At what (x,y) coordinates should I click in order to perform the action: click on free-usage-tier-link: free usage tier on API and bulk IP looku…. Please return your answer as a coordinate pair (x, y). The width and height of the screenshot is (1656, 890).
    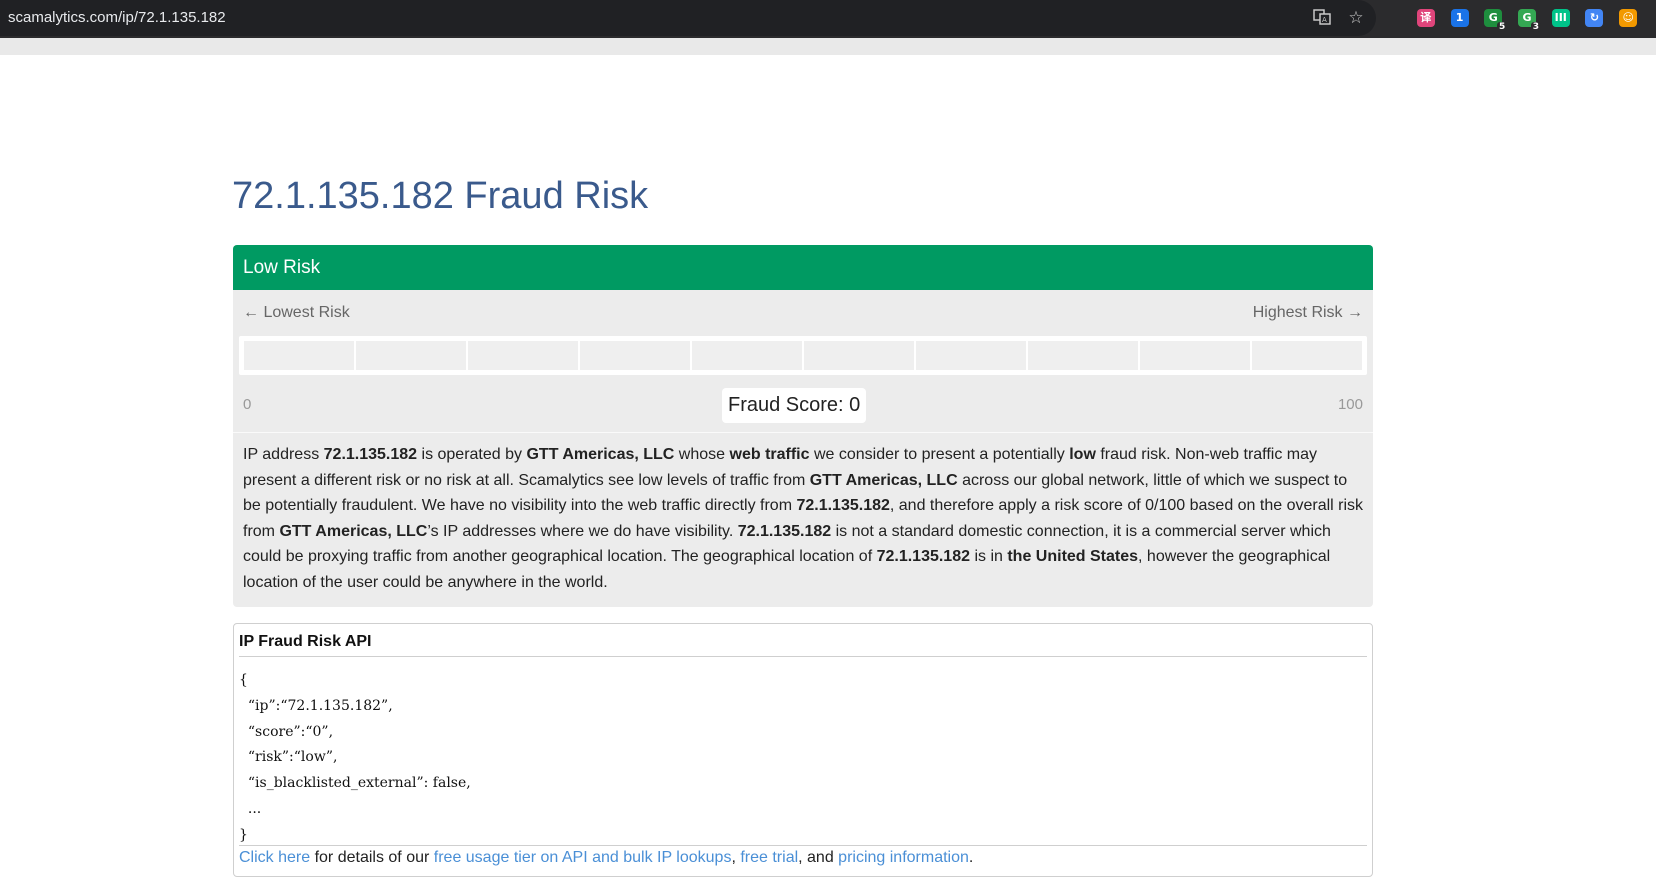
    Looking at the image, I should click on (583, 857).